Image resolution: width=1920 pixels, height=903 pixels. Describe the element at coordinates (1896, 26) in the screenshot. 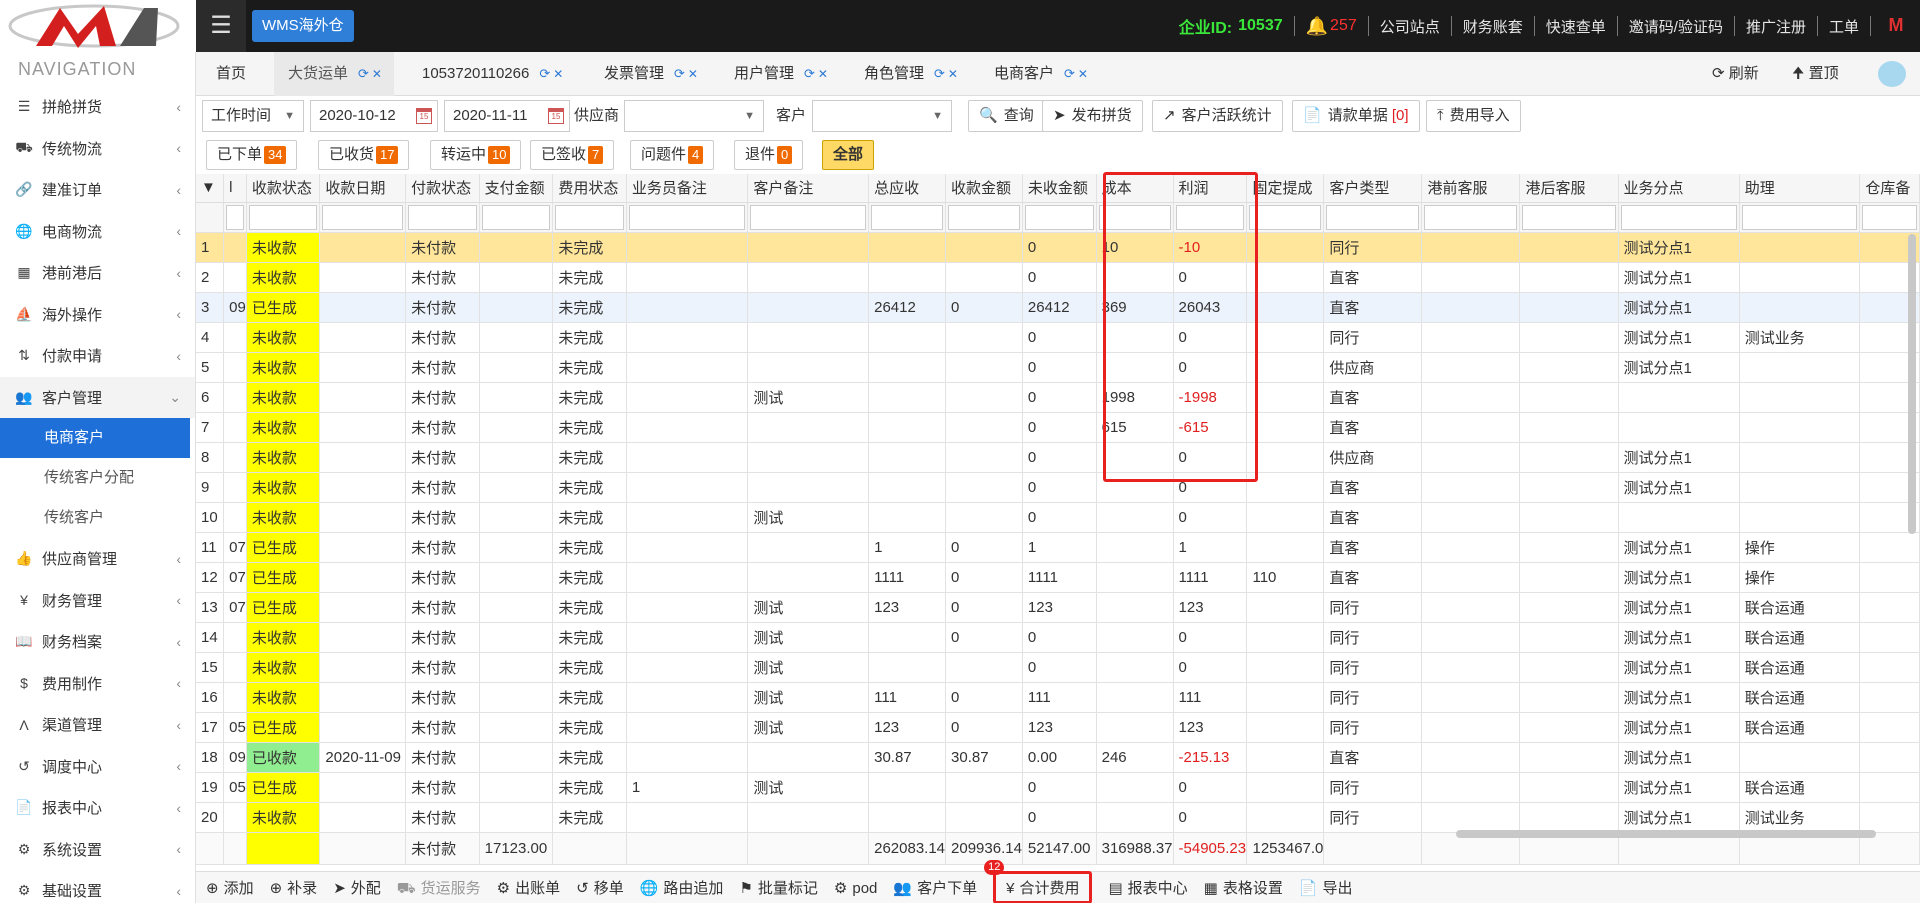

I see `user-avatar-icon: M` at that location.